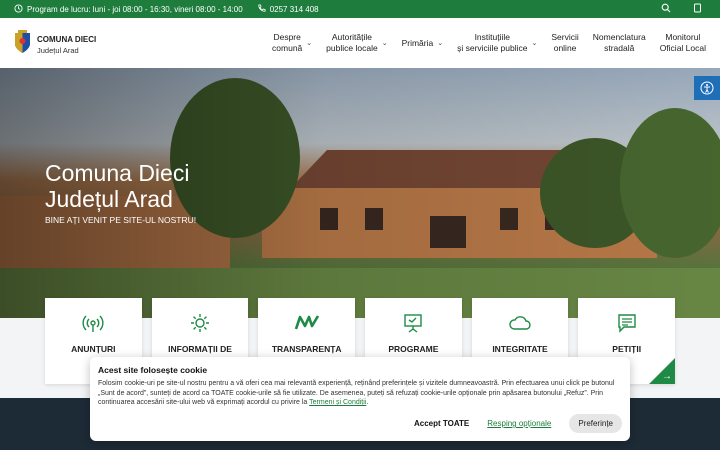 This screenshot has width=720, height=450. What do you see at coordinates (441, 423) in the screenshot?
I see `accept-all-button: Accept TOATE` at bounding box center [441, 423].